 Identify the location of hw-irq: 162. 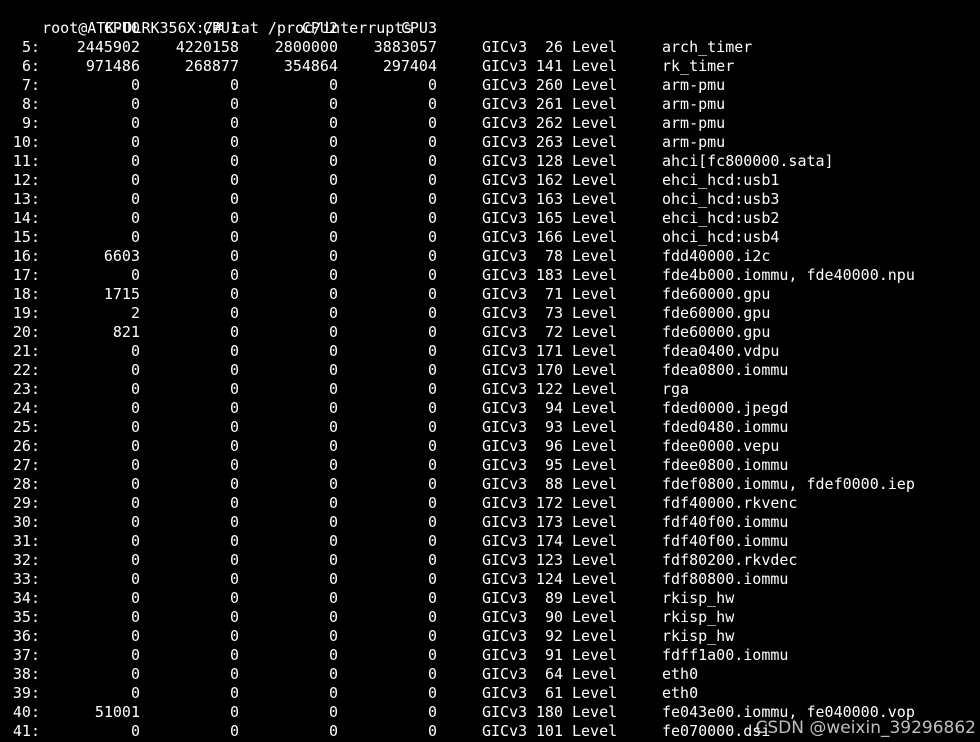
(549, 180).